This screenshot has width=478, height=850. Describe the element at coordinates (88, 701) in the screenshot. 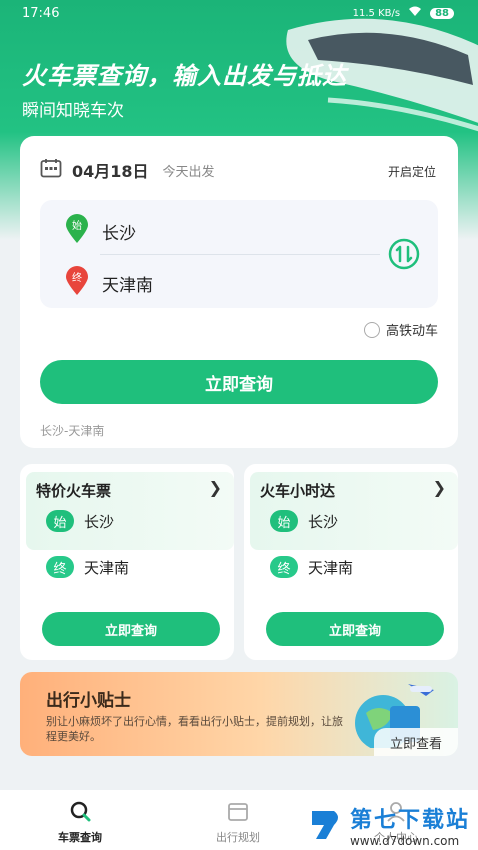

I see `tips-title: 出行小贴士` at that location.